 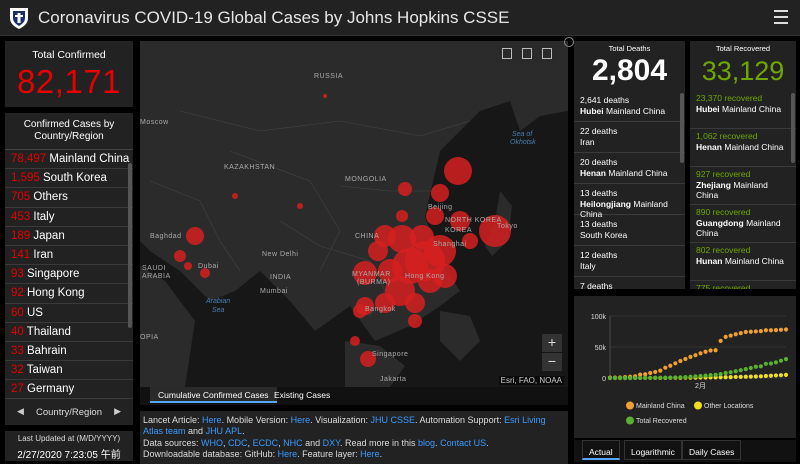 What do you see at coordinates (366, 179) in the screenshot?
I see `map-label-mongolia: MONGOLIA` at bounding box center [366, 179].